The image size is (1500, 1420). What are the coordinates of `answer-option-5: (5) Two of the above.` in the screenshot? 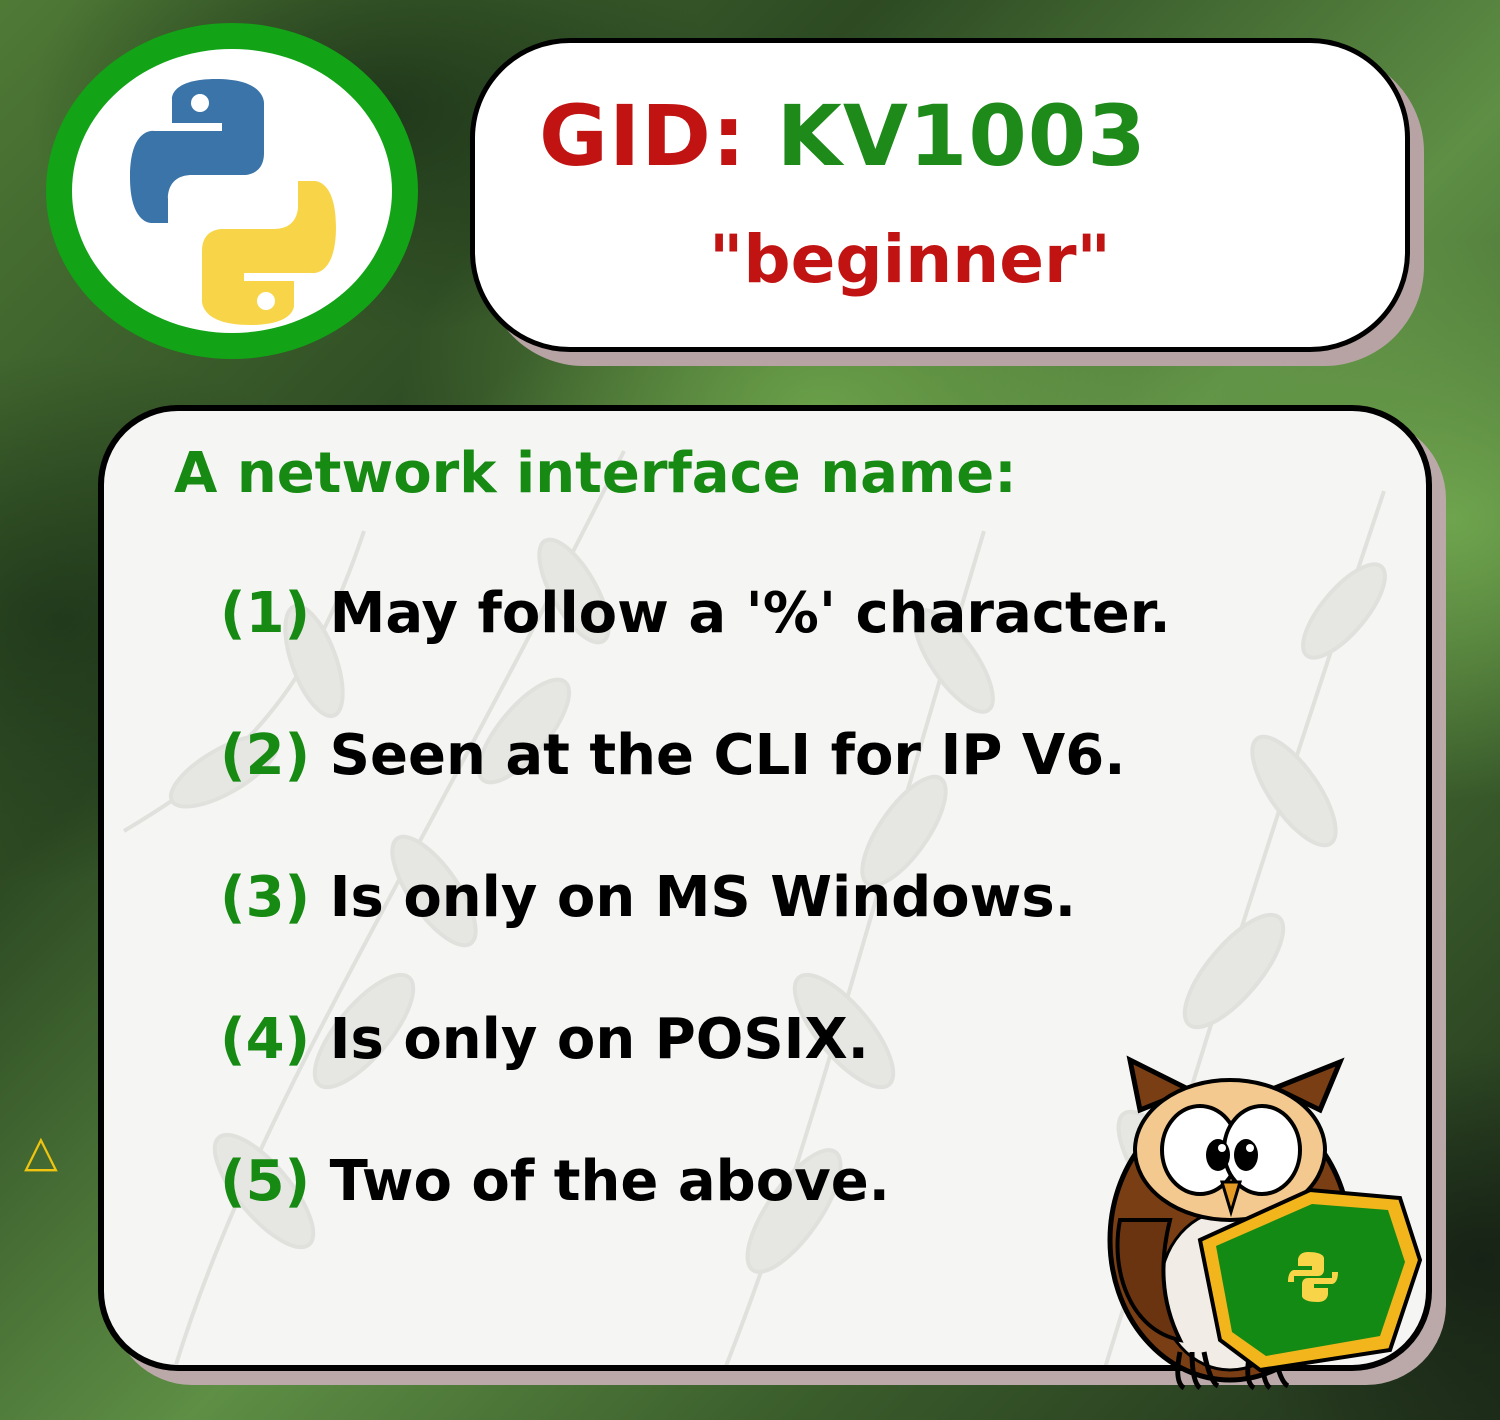 It's located at (555, 1181).